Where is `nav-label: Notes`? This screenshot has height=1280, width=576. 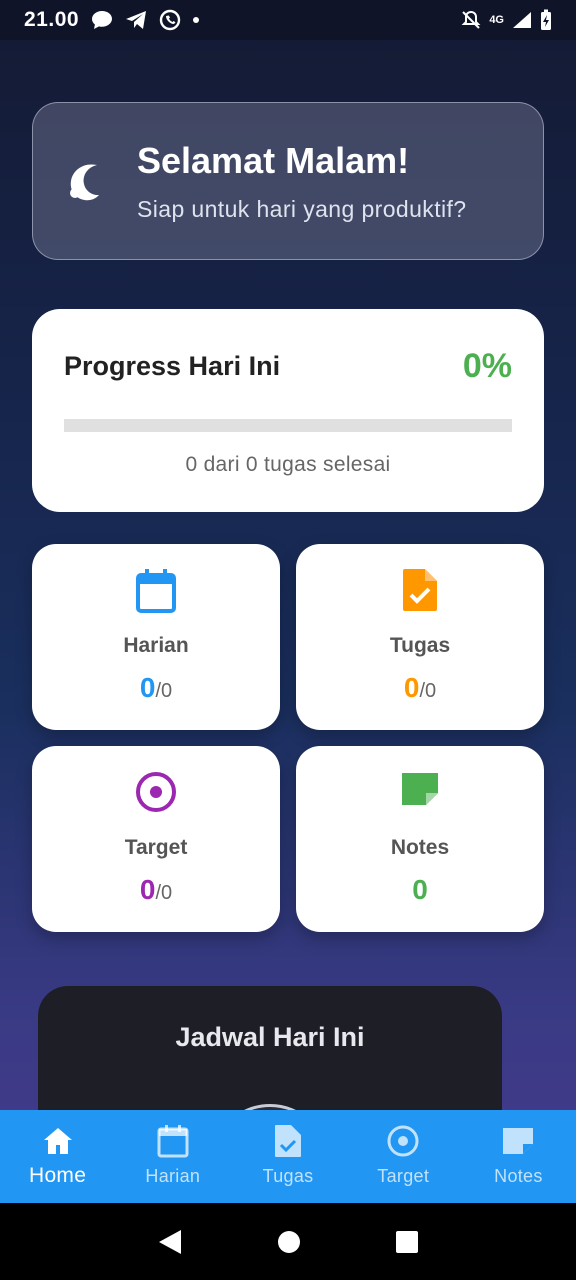 nav-label: Notes is located at coordinates (518, 1176).